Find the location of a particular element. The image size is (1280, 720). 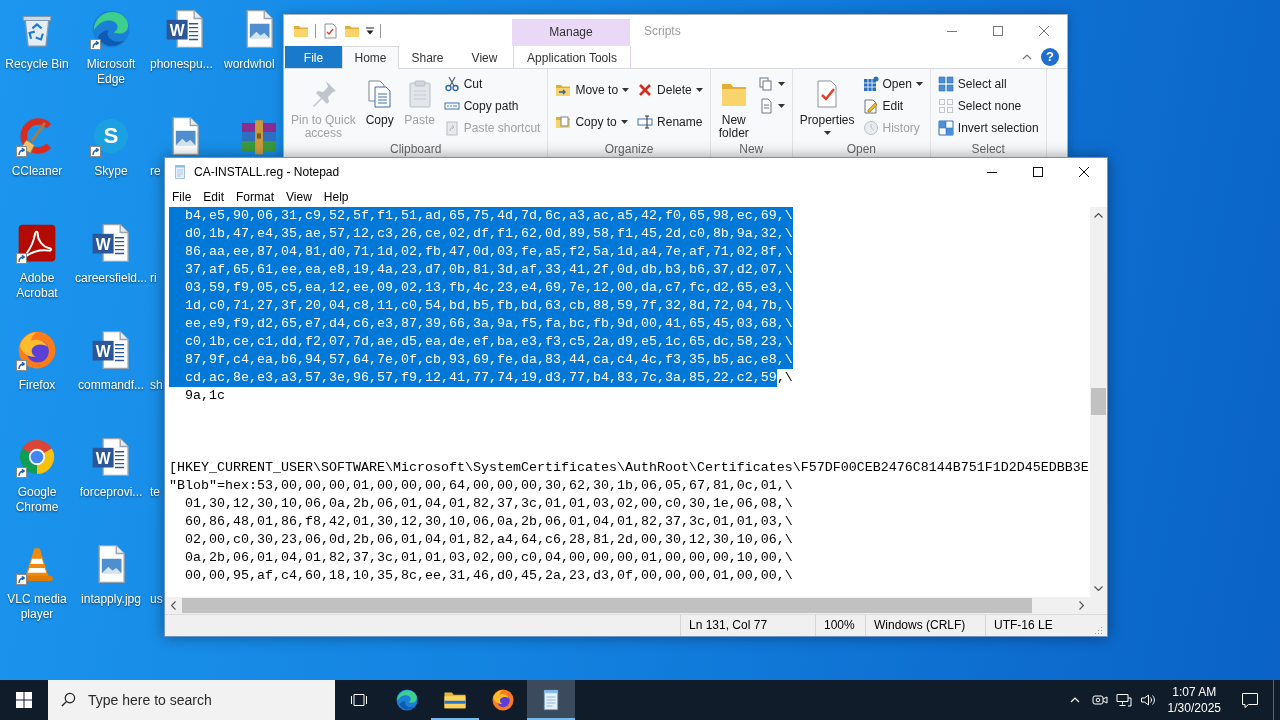

group-label: New is located at coordinates (751, 150).